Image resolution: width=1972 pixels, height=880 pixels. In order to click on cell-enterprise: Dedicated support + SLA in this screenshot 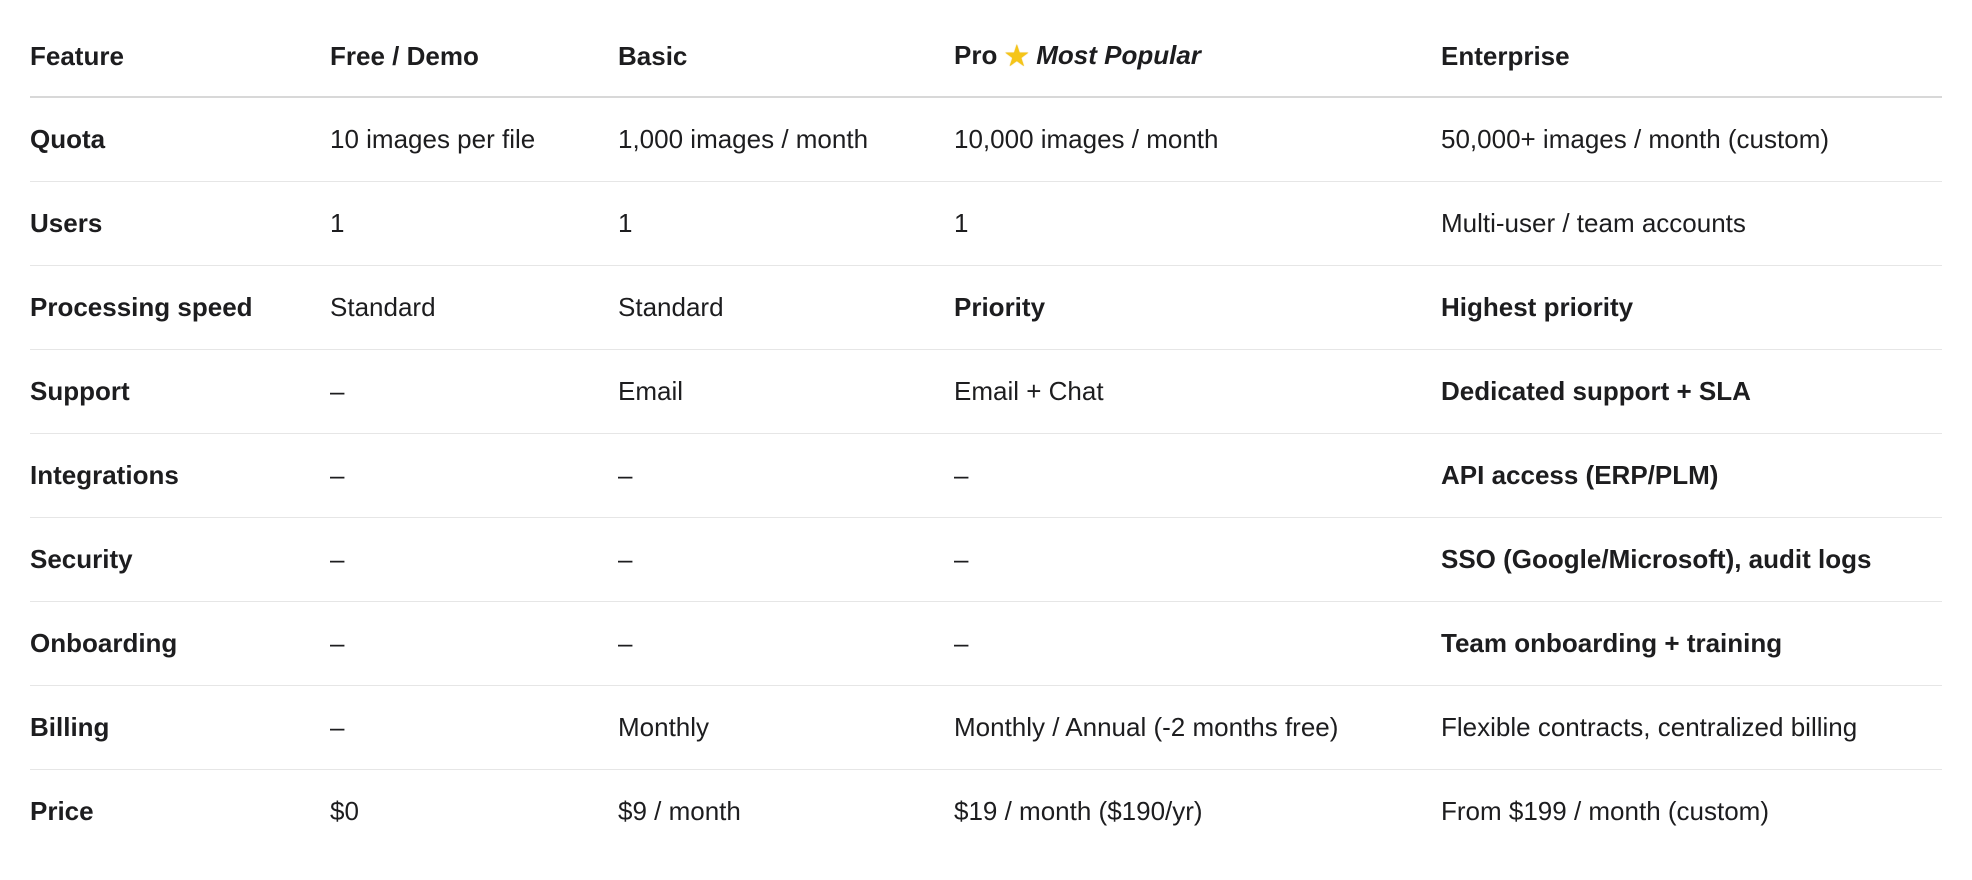, I will do `click(1691, 391)`.